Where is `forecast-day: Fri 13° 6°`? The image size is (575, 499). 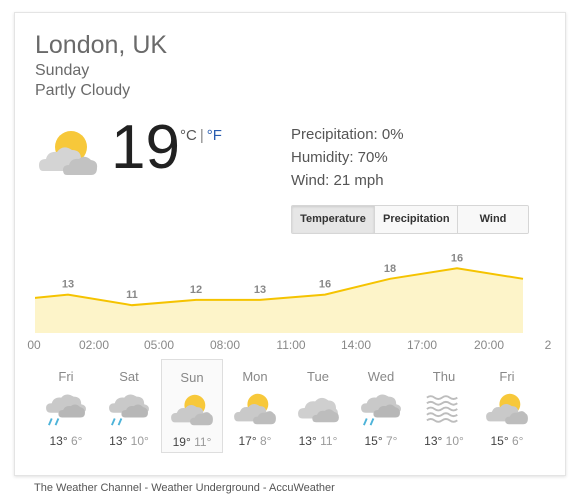 forecast-day: Fri 13° 6° is located at coordinates (66, 406).